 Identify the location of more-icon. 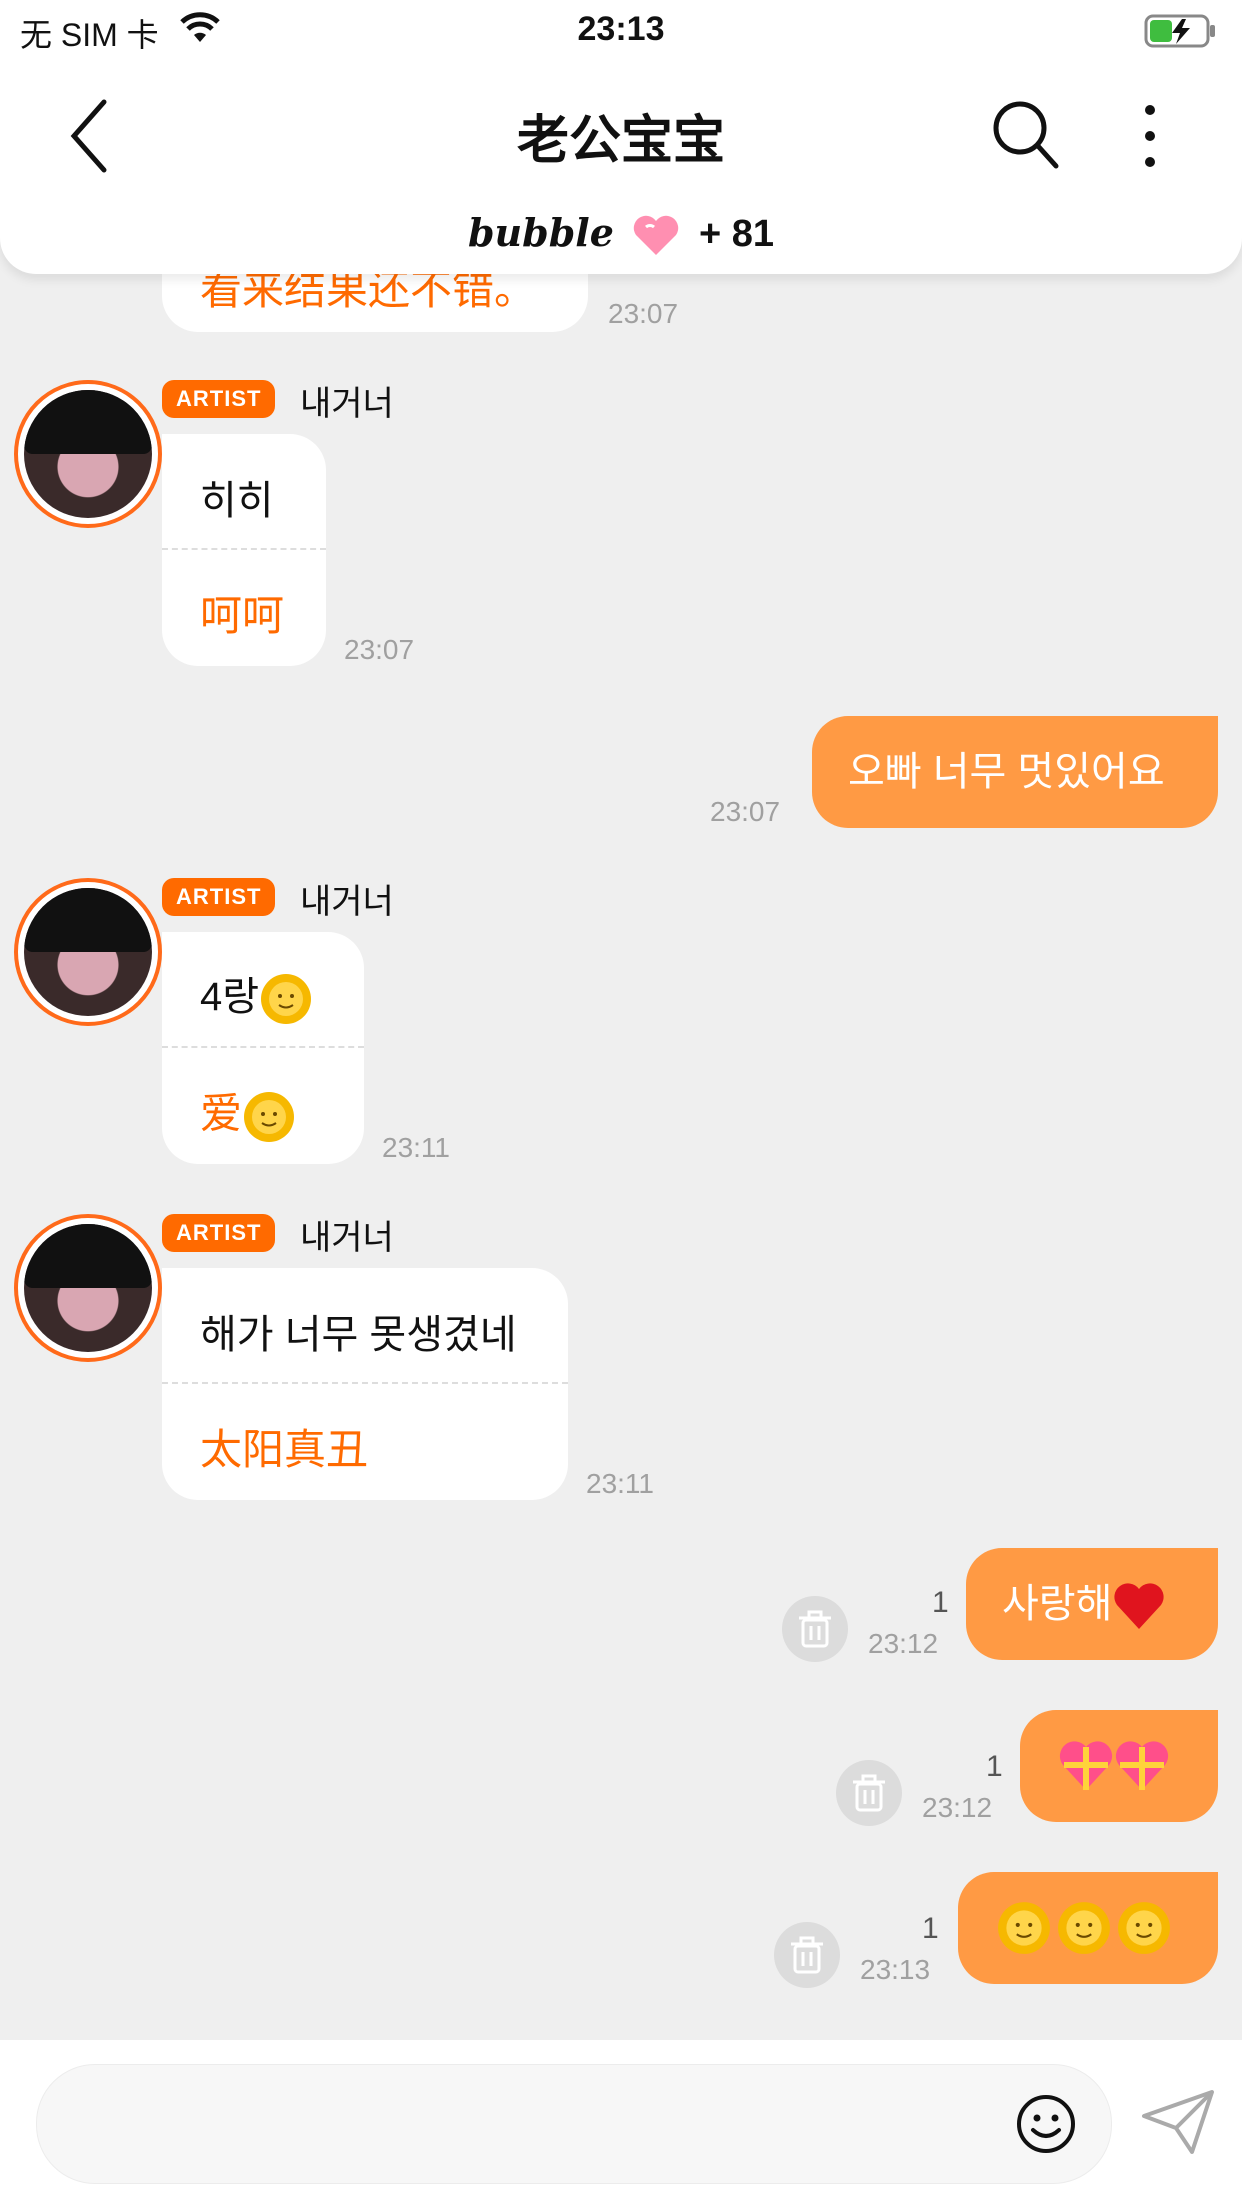
(1150, 136).